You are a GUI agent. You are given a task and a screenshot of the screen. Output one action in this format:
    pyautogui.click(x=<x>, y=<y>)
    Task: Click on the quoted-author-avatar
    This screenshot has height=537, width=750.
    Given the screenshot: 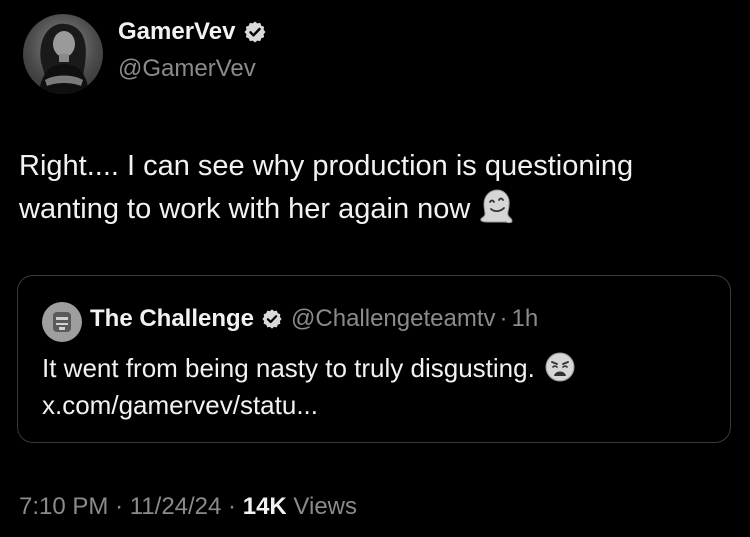 What is the action you would take?
    pyautogui.click(x=62, y=322)
    